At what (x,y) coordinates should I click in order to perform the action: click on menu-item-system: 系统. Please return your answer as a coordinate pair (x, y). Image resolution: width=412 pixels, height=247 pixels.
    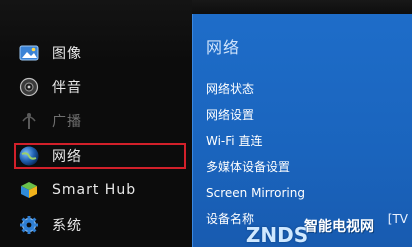
    Looking at the image, I should click on (104, 225).